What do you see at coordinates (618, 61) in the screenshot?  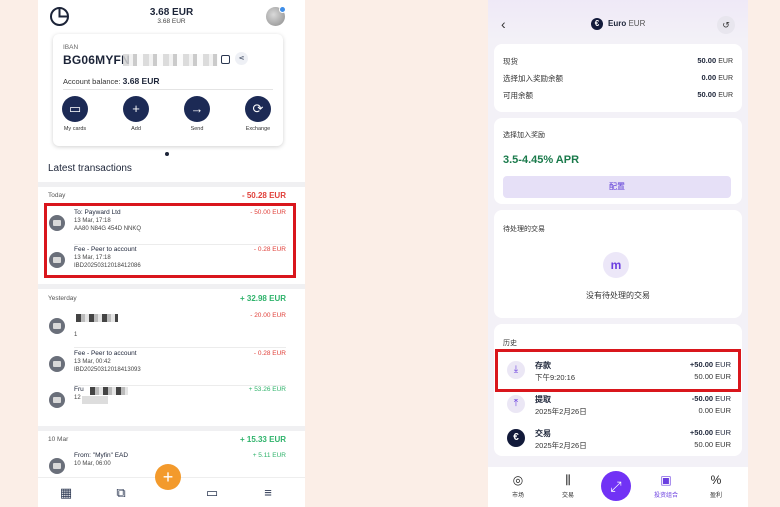 I see `balance-row: 现货 50.00 EUR` at bounding box center [618, 61].